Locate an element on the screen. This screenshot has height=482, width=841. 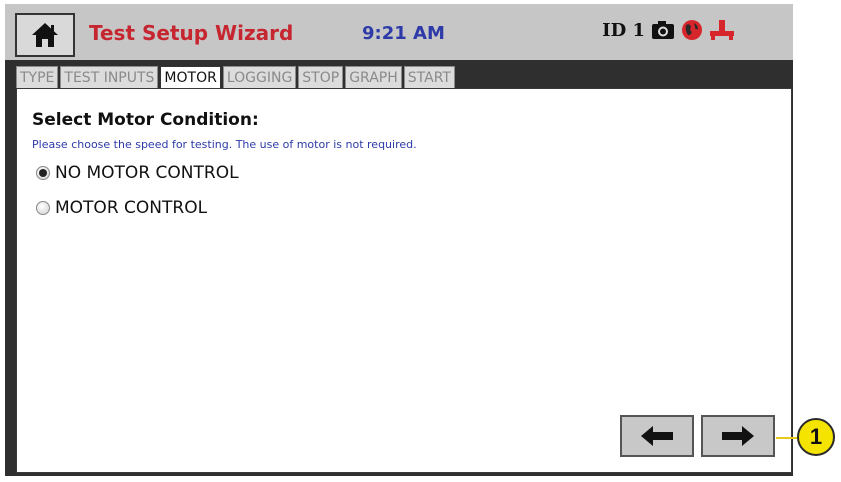
status-area: ID 1 is located at coordinates (668, 30).